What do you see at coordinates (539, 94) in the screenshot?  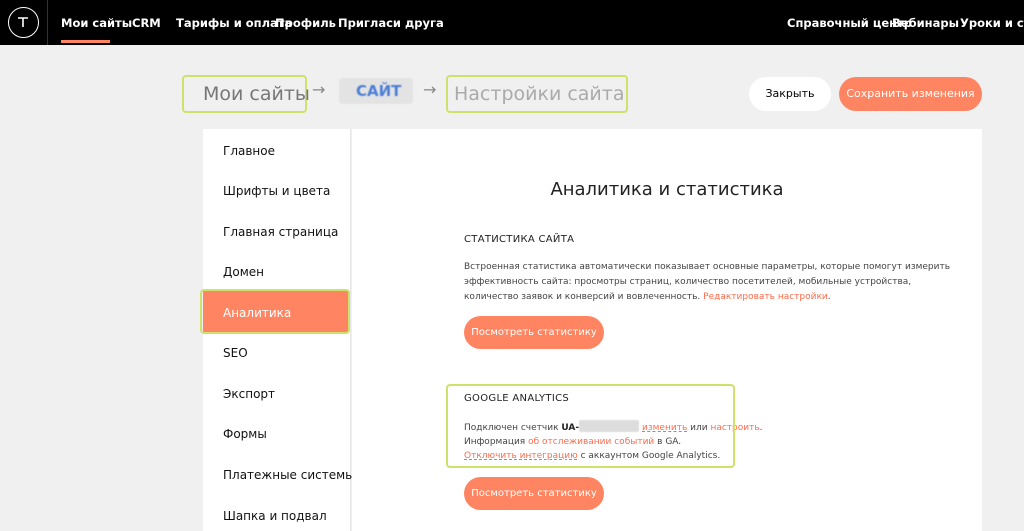 I see `breadcrumb-settings: Настройки сайта` at bounding box center [539, 94].